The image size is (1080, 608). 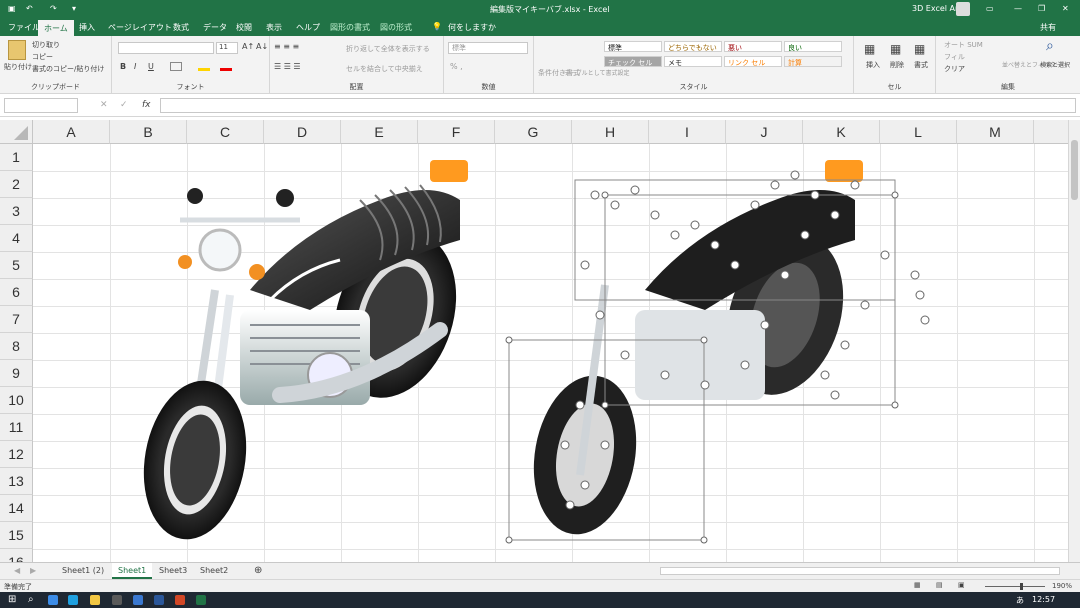 I want to click on row-header-2: 2, so click(x=16, y=184).